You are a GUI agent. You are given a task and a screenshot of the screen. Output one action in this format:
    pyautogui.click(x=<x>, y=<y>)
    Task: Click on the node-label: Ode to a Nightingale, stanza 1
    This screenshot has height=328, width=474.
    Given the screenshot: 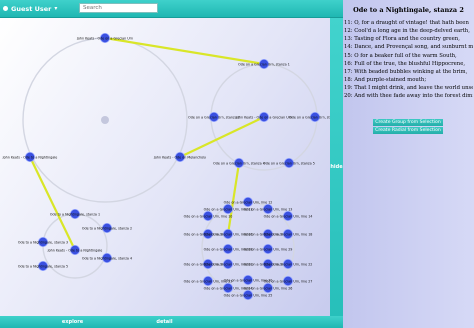 What is the action you would take?
    pyautogui.click(x=75, y=214)
    